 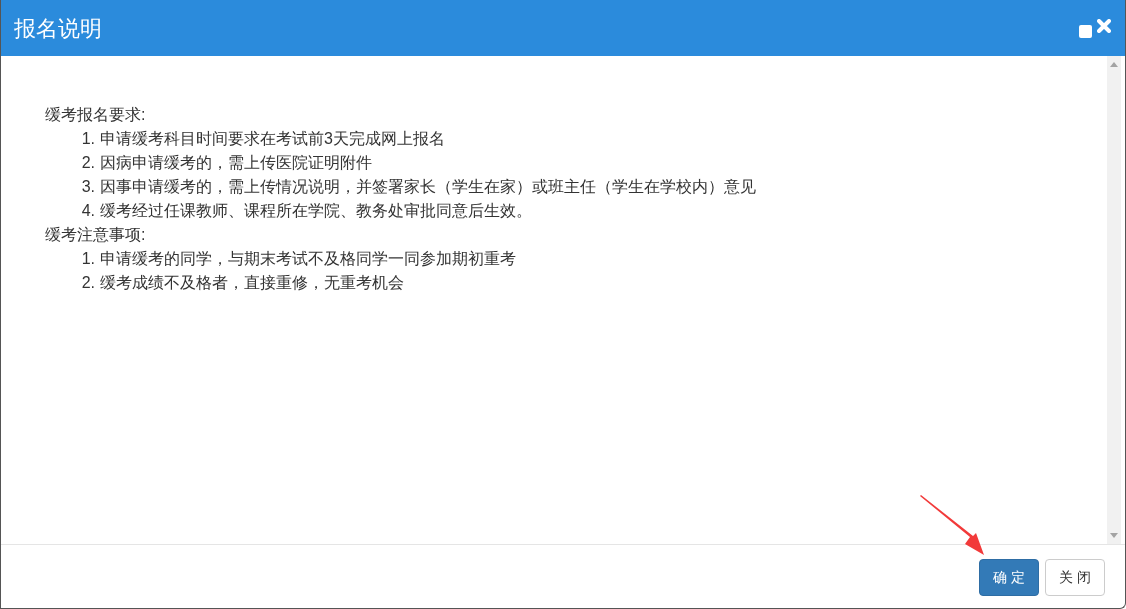 I want to click on close-button: 关 闭, so click(x=1075, y=577).